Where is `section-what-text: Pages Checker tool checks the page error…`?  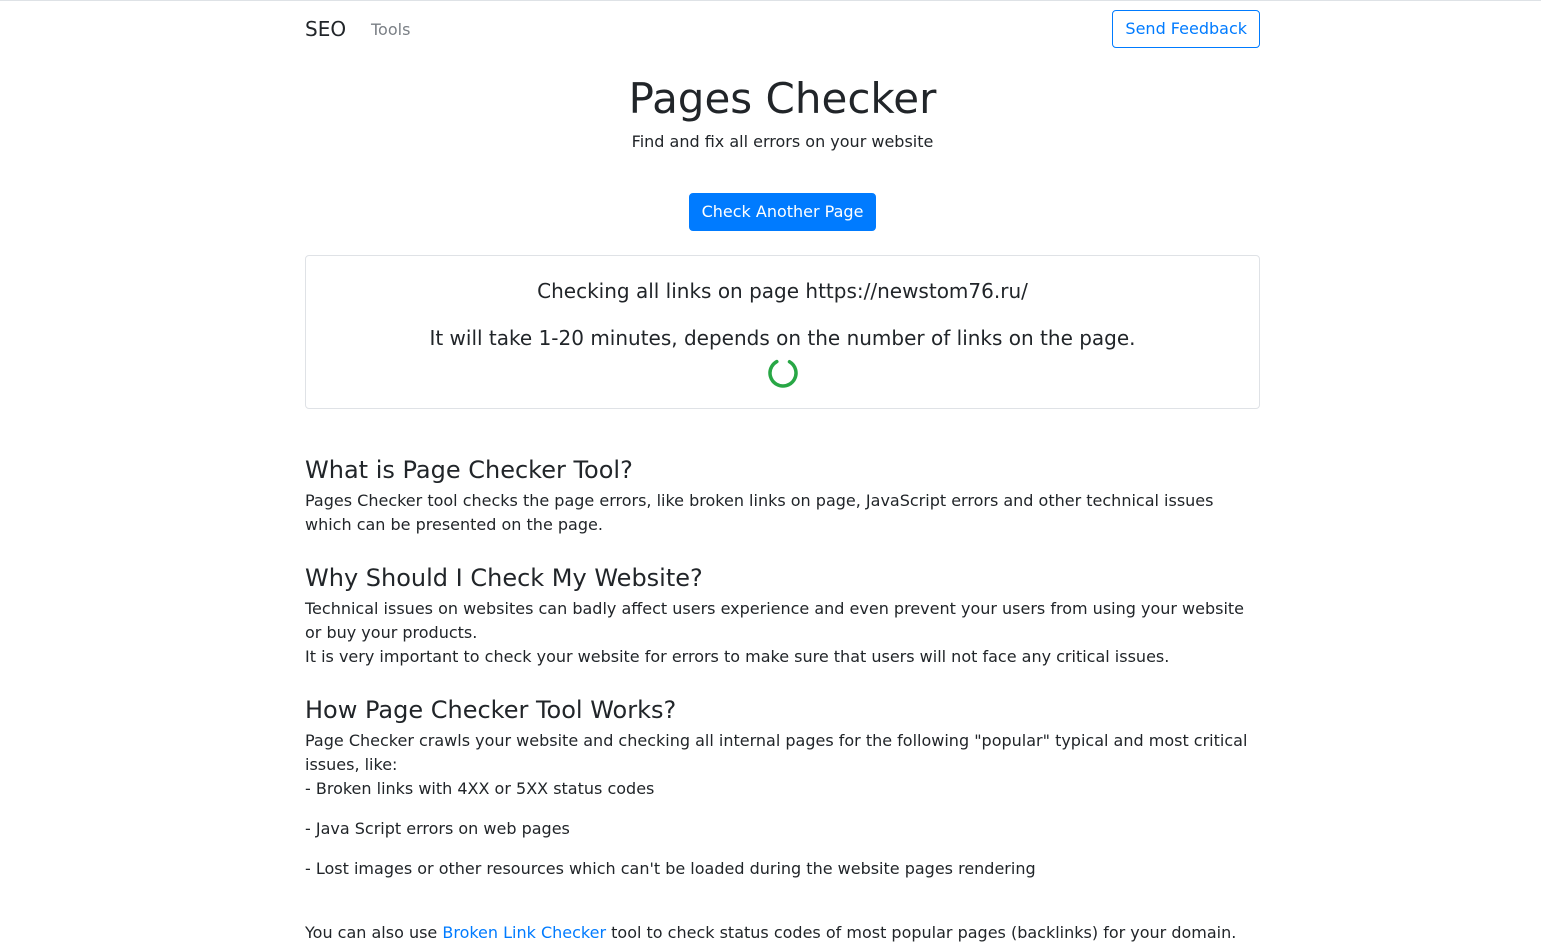
section-what-text: Pages Checker tool checks the page error… is located at coordinates (759, 512).